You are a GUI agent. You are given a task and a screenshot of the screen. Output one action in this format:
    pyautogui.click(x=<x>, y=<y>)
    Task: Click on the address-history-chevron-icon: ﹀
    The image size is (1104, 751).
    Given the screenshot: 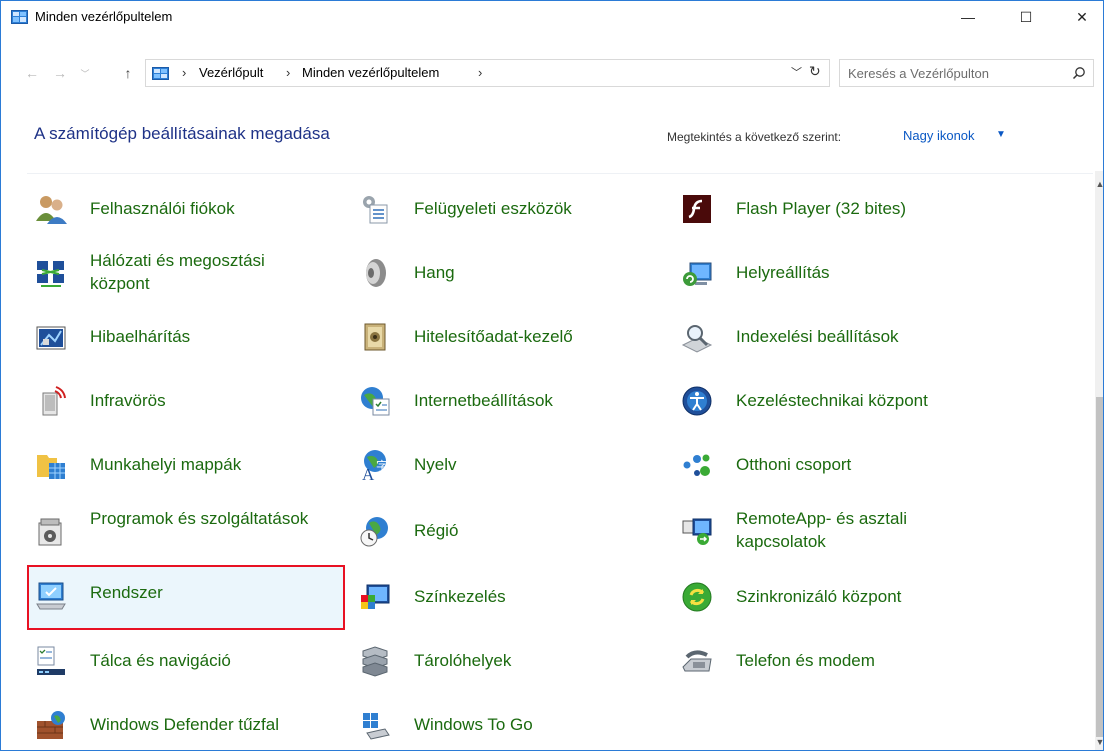 What is the action you would take?
    pyautogui.click(x=796, y=72)
    